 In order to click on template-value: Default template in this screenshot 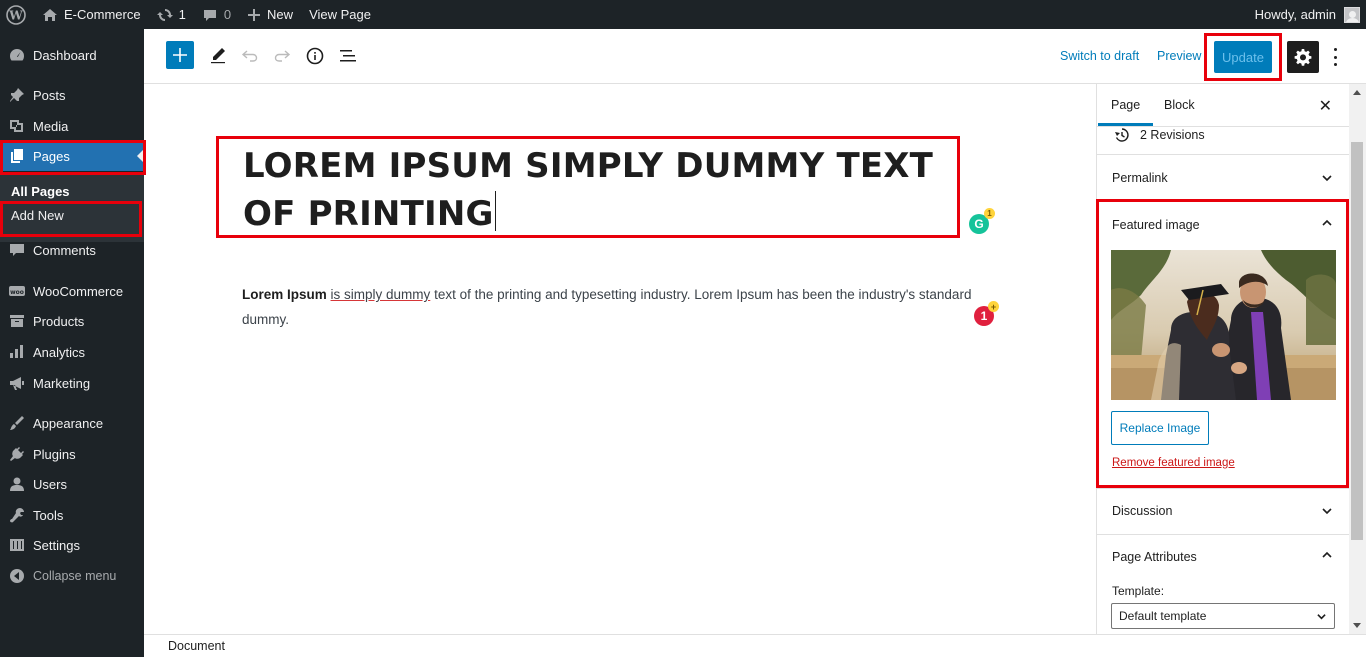, I will do `click(1163, 616)`.